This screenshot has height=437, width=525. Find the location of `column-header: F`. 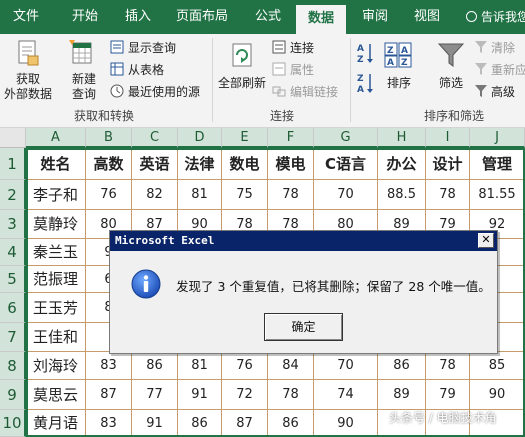

column-header: F is located at coordinates (291, 138).